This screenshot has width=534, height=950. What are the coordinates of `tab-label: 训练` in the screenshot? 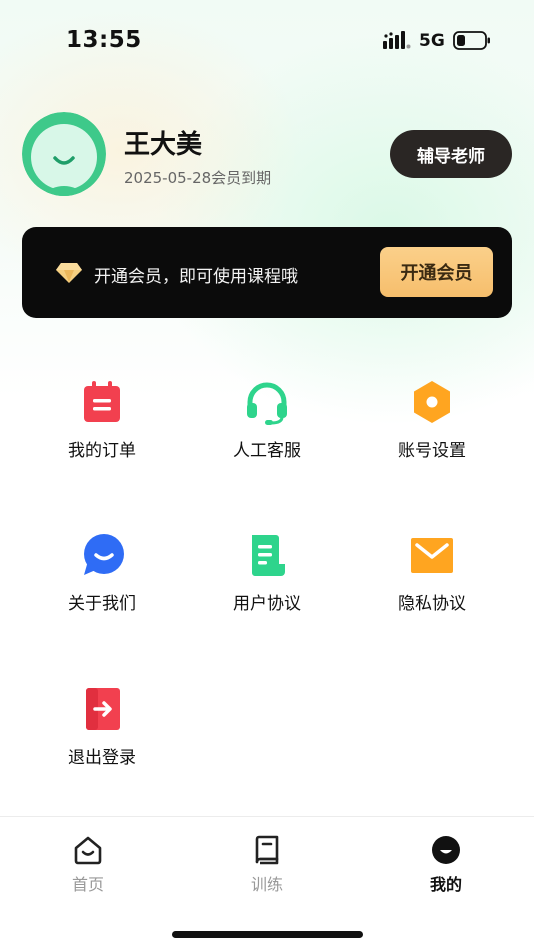 It's located at (266, 884).